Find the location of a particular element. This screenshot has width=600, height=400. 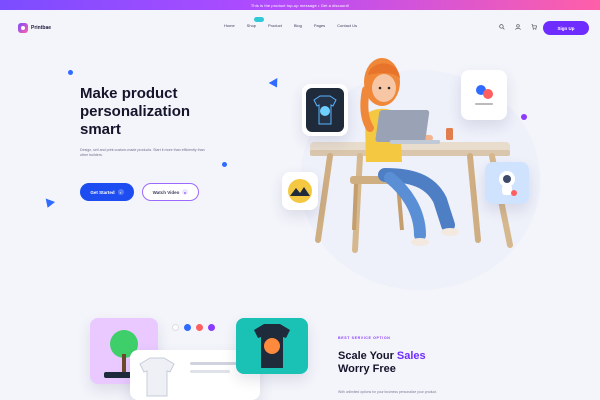

swatch-blue is located at coordinates (187, 327).